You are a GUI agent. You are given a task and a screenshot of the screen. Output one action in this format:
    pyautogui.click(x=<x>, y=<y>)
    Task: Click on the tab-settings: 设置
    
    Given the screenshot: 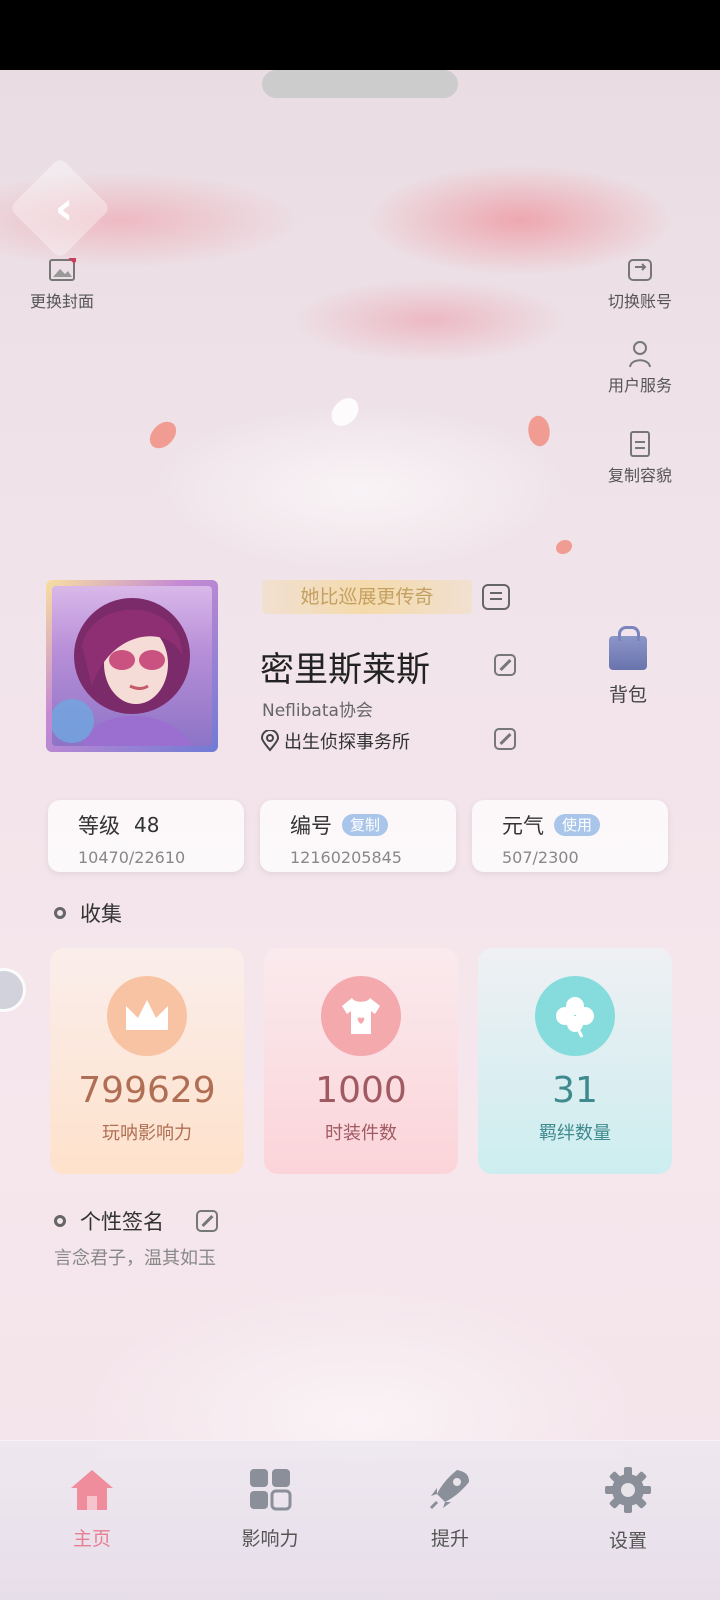 What is the action you would take?
    pyautogui.click(x=628, y=1509)
    